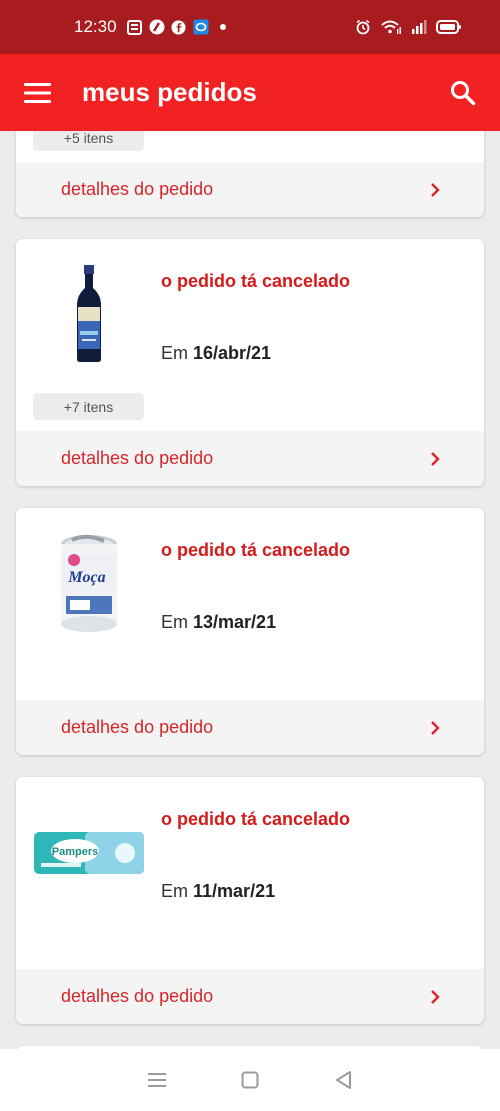 The height and width of the screenshot is (1111, 500). What do you see at coordinates (408, 27) in the screenshot?
I see `system-icons` at bounding box center [408, 27].